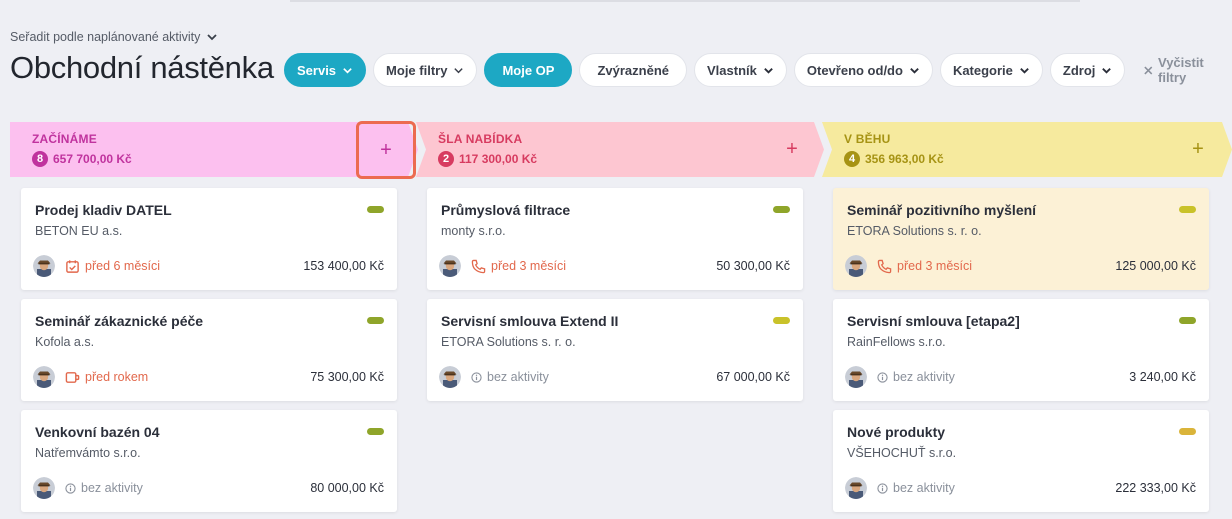 The width and height of the screenshot is (1232, 519). I want to click on filter-moje-filtry: Moje filtry, so click(425, 70).